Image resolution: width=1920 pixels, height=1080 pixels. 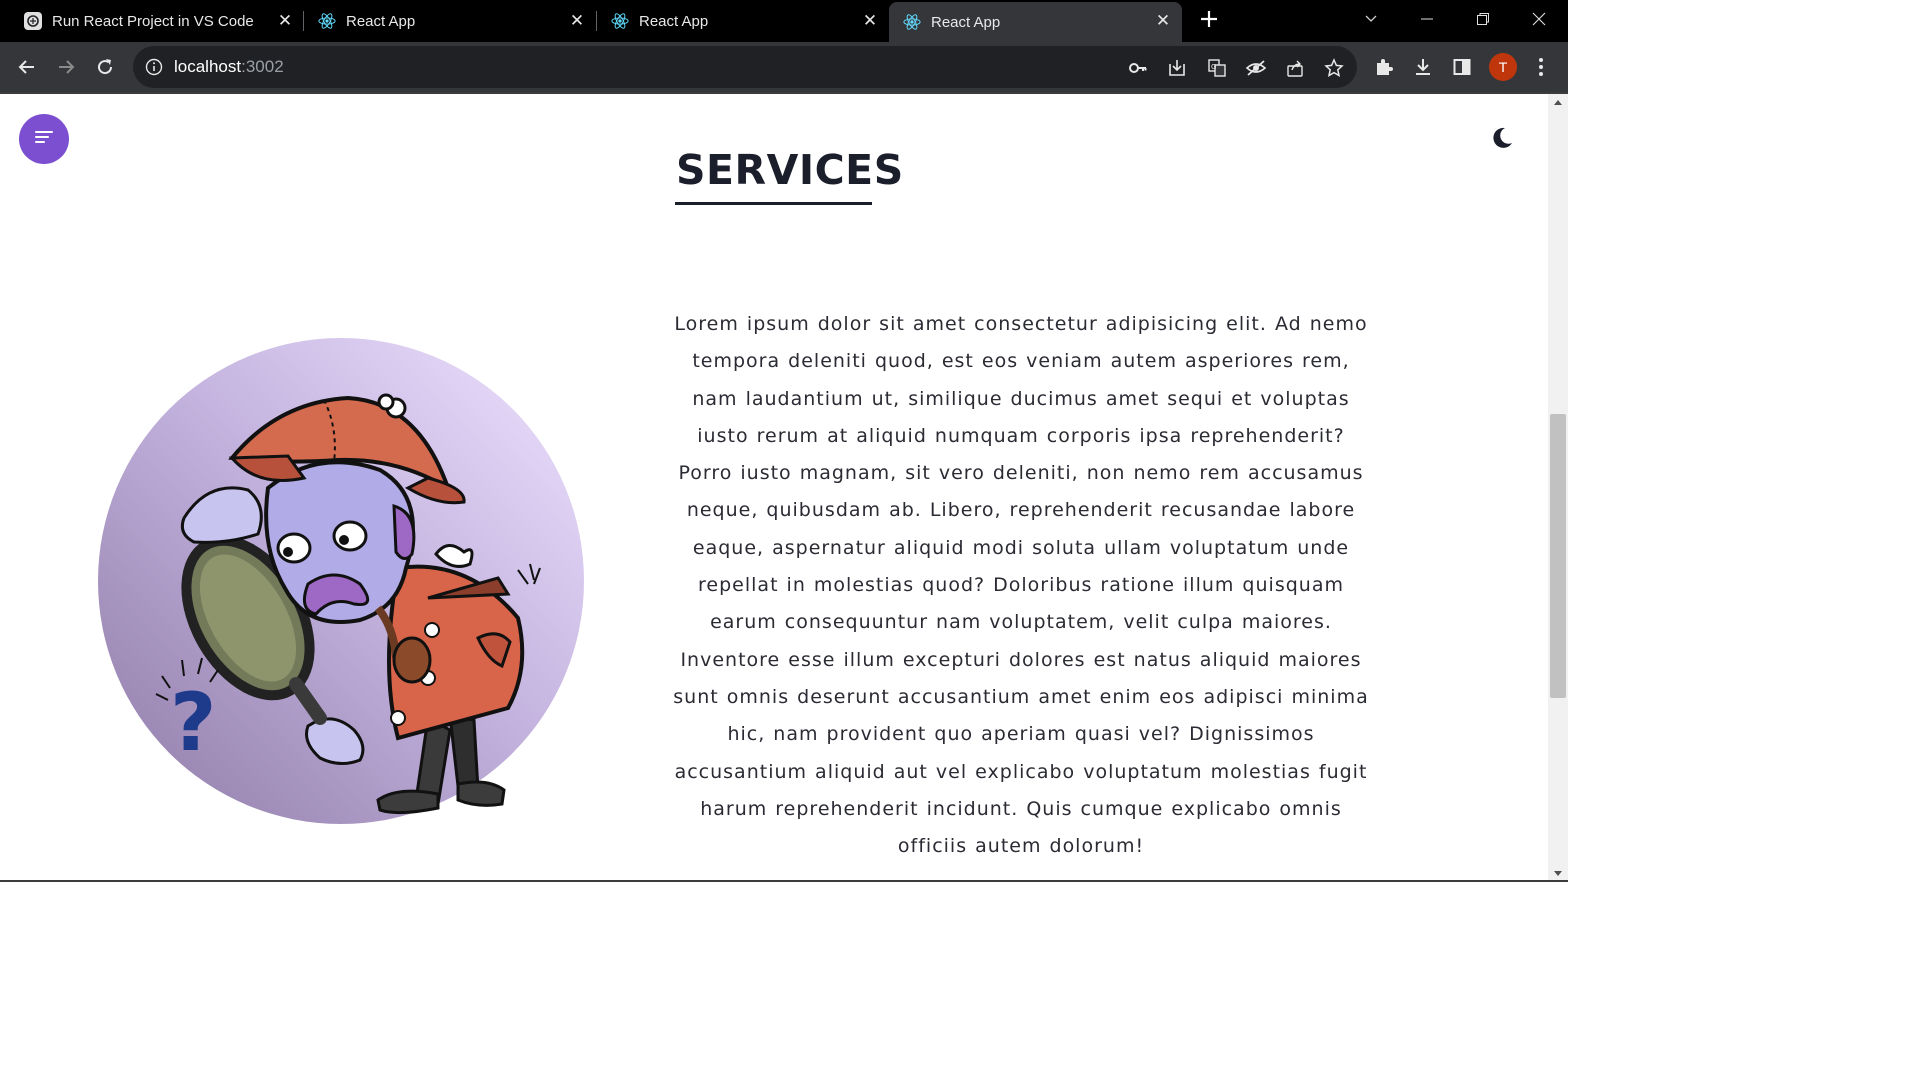 What do you see at coordinates (1177, 68) in the screenshot?
I see `install-app-icon` at bounding box center [1177, 68].